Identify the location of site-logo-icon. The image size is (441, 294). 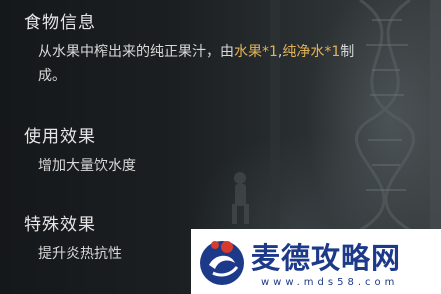
(222, 263).